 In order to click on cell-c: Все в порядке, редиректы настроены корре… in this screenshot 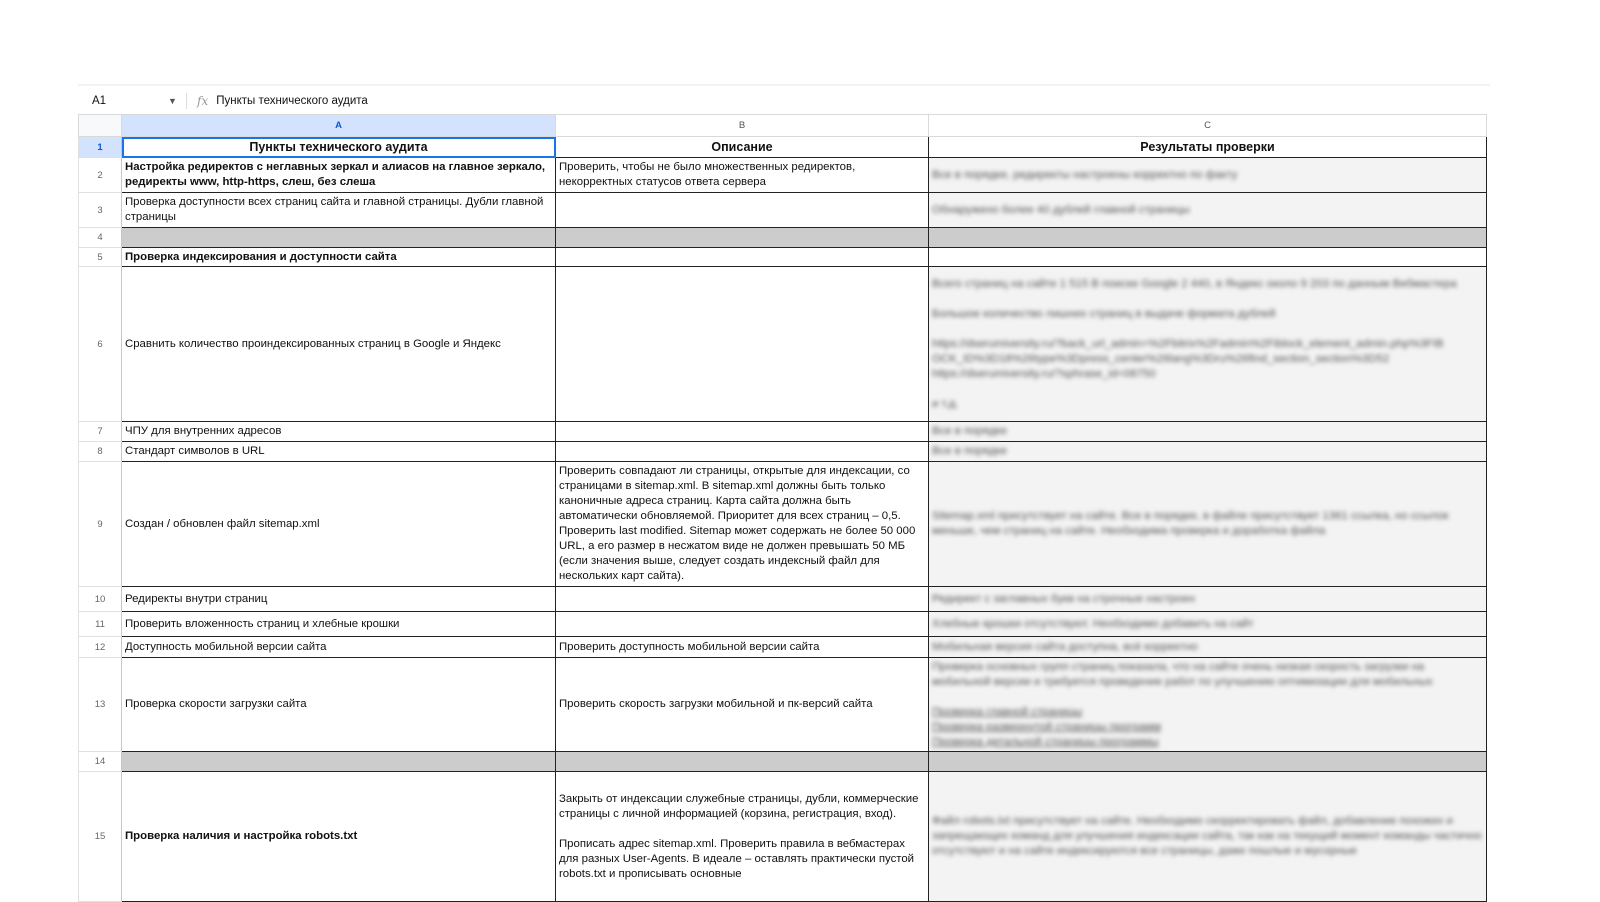, I will do `click(1207, 175)`.